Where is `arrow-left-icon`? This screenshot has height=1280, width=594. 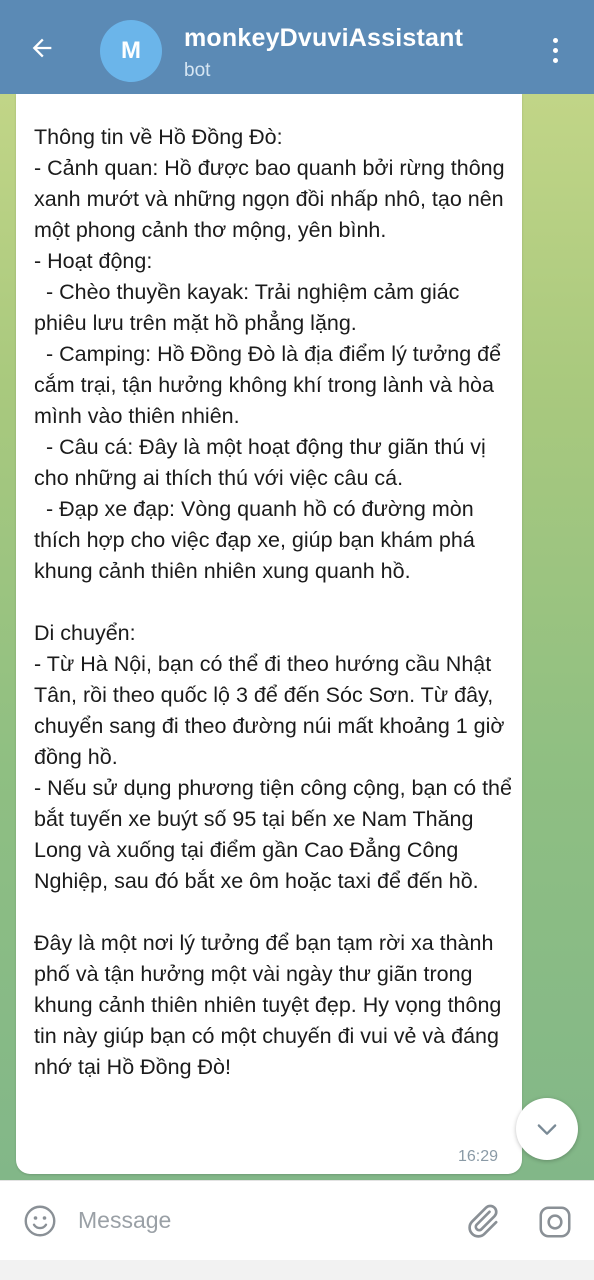 arrow-left-icon is located at coordinates (42, 48).